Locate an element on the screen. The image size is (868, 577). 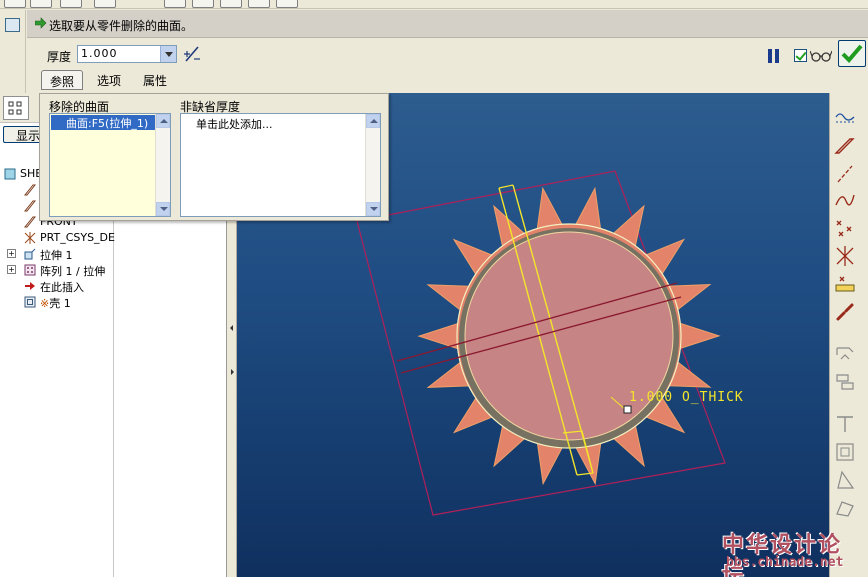
feature-marker: ※ is located at coordinates (45, 303).